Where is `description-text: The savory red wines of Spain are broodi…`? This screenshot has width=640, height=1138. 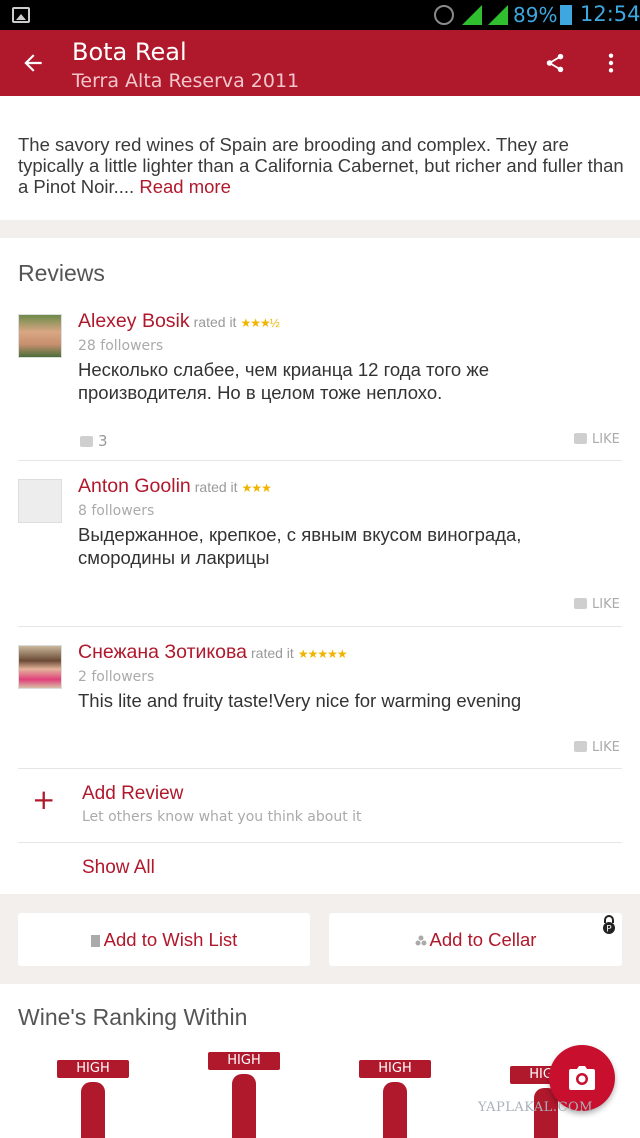 description-text: The savory red wines of Spain are broodi… is located at coordinates (324, 165).